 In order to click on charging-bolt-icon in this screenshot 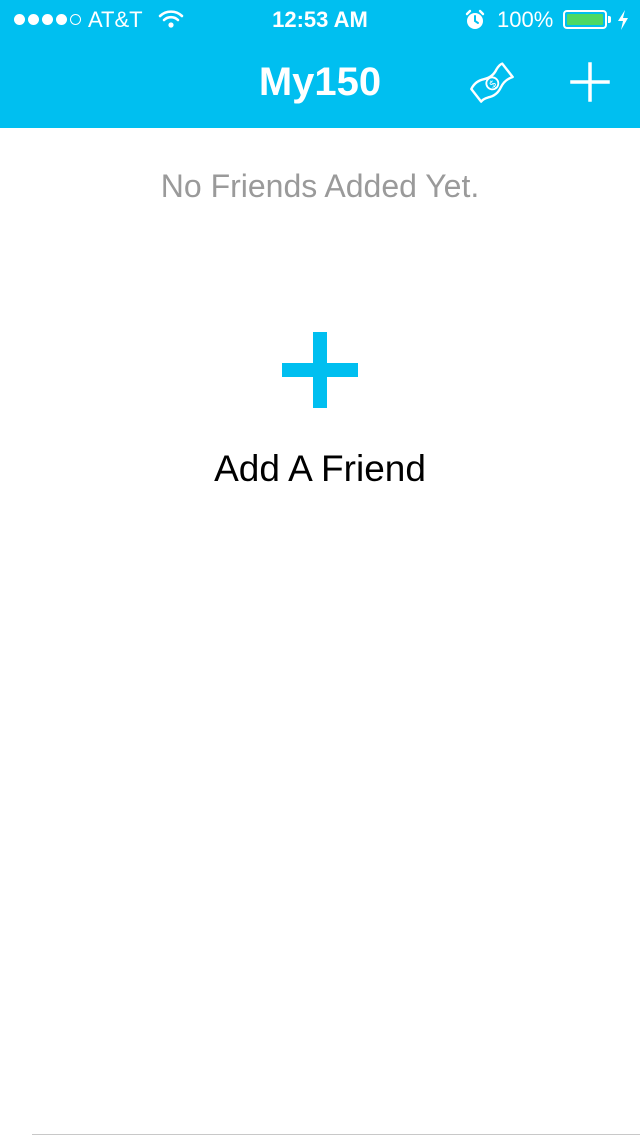, I will do `click(623, 23)`.